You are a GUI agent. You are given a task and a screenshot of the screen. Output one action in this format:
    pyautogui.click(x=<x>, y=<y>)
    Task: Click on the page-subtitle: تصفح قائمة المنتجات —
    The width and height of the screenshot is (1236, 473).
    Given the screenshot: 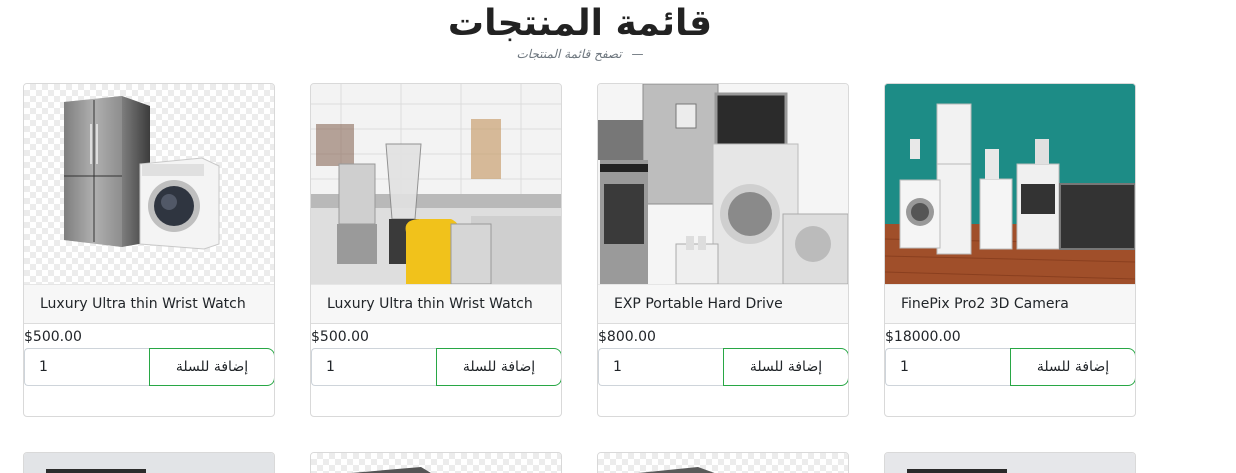 What is the action you would take?
    pyautogui.click(x=580, y=54)
    